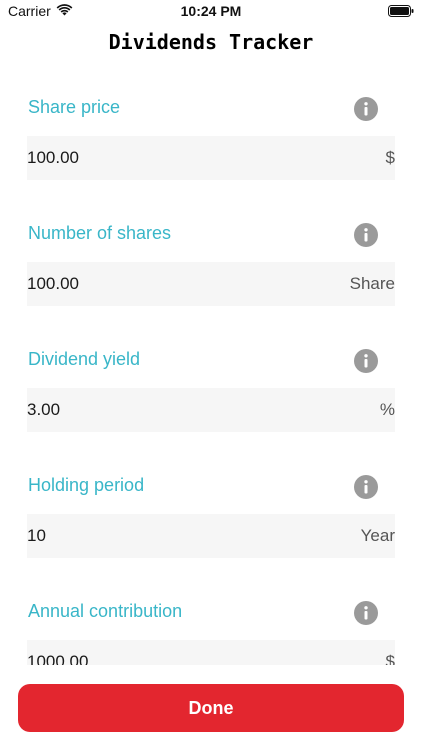  What do you see at coordinates (372, 283) in the screenshot?
I see `number-of-shares-unit: Share` at bounding box center [372, 283].